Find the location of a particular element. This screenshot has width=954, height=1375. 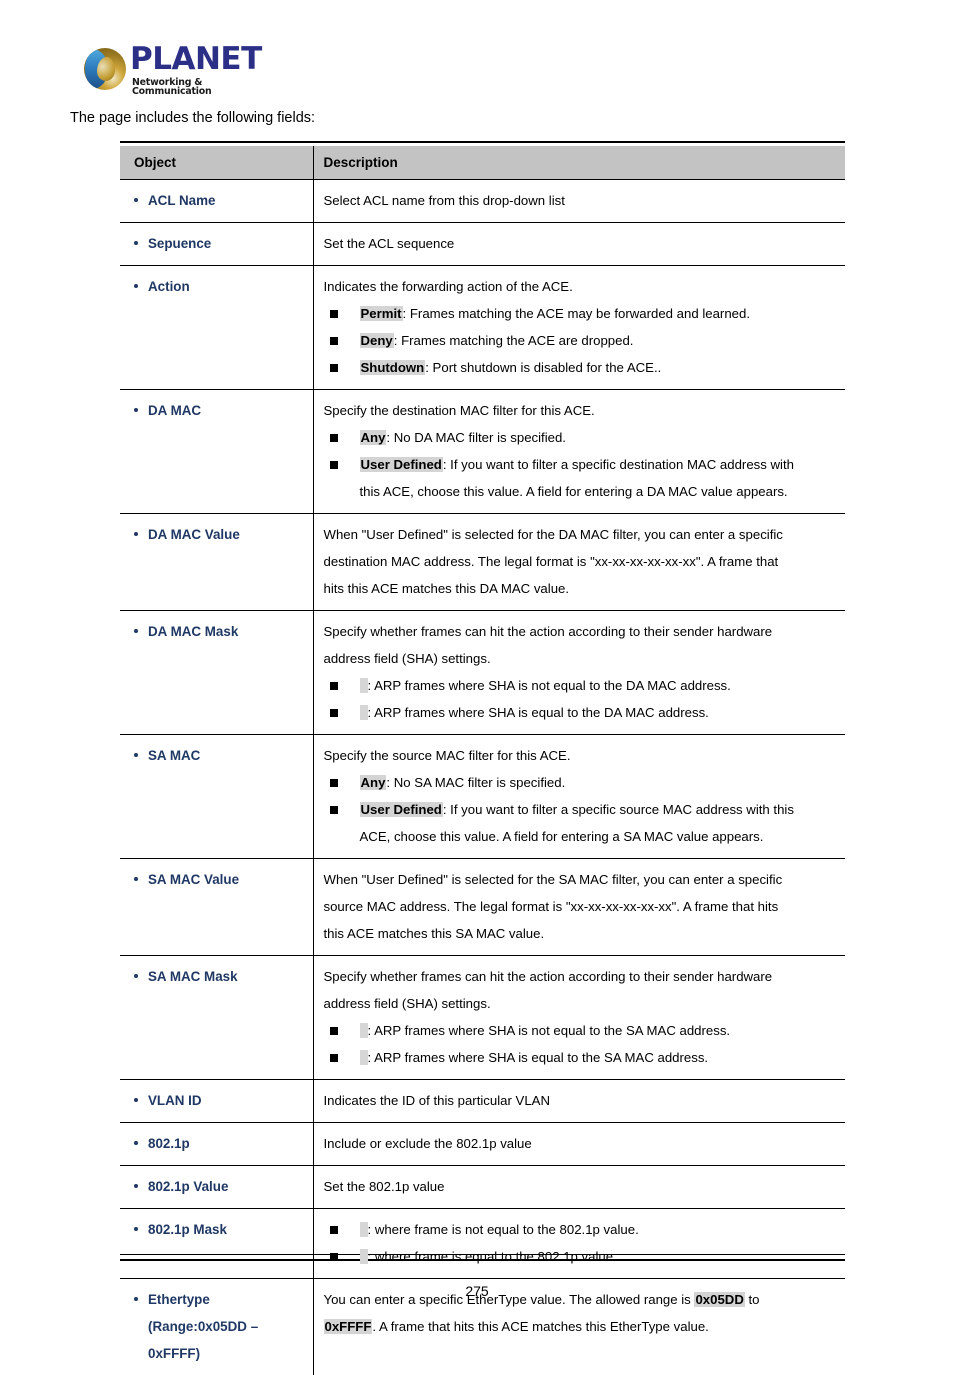

table-row: 802.1p ValueSet the 802.1p value is located at coordinates (482, 1187).